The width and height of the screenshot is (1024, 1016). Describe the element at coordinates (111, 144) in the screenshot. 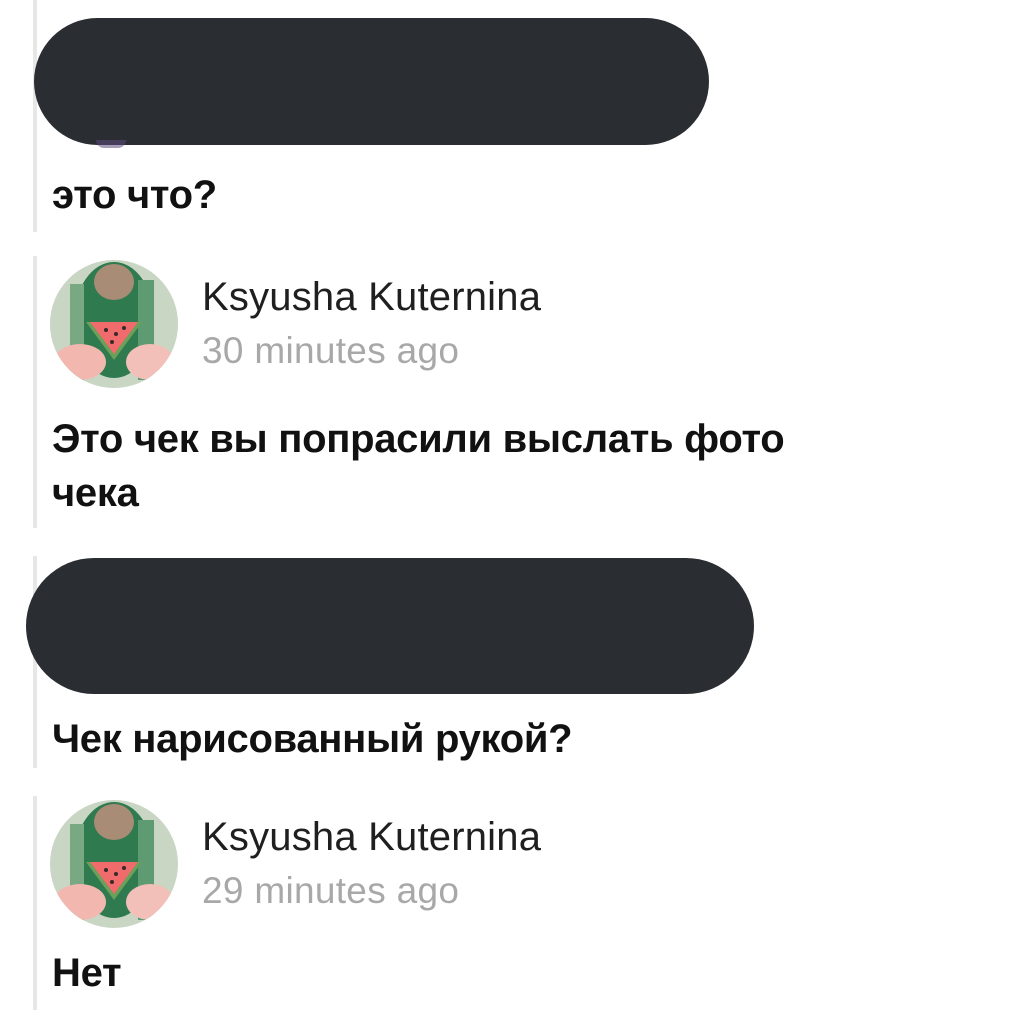

I see `avatar-edge` at that location.